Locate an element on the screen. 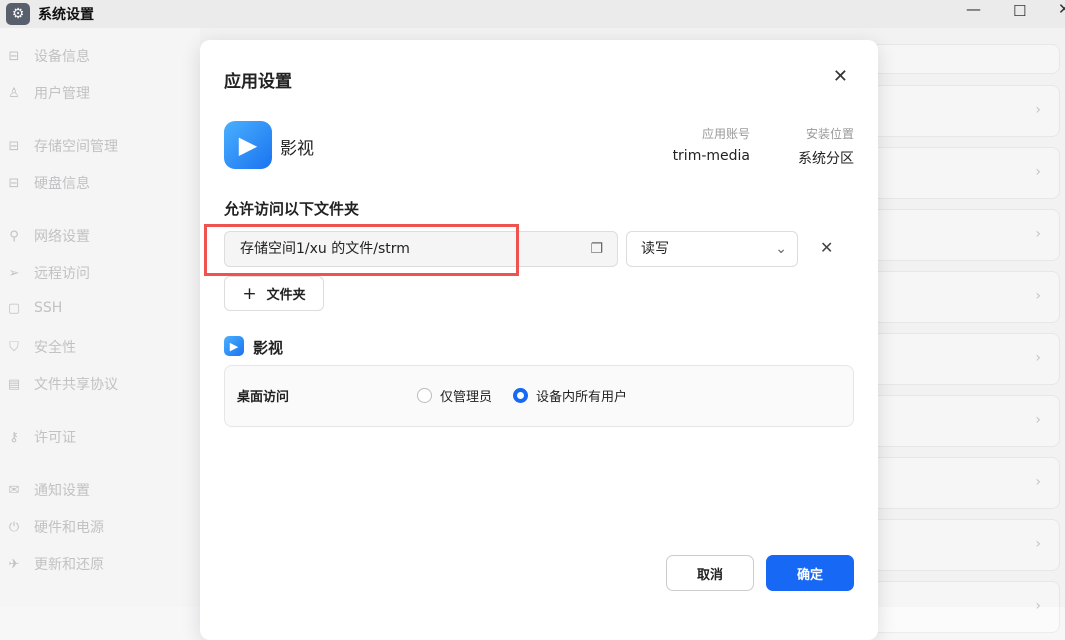 The image size is (1065, 640). video-app-small-icon: ▶ is located at coordinates (234, 346).